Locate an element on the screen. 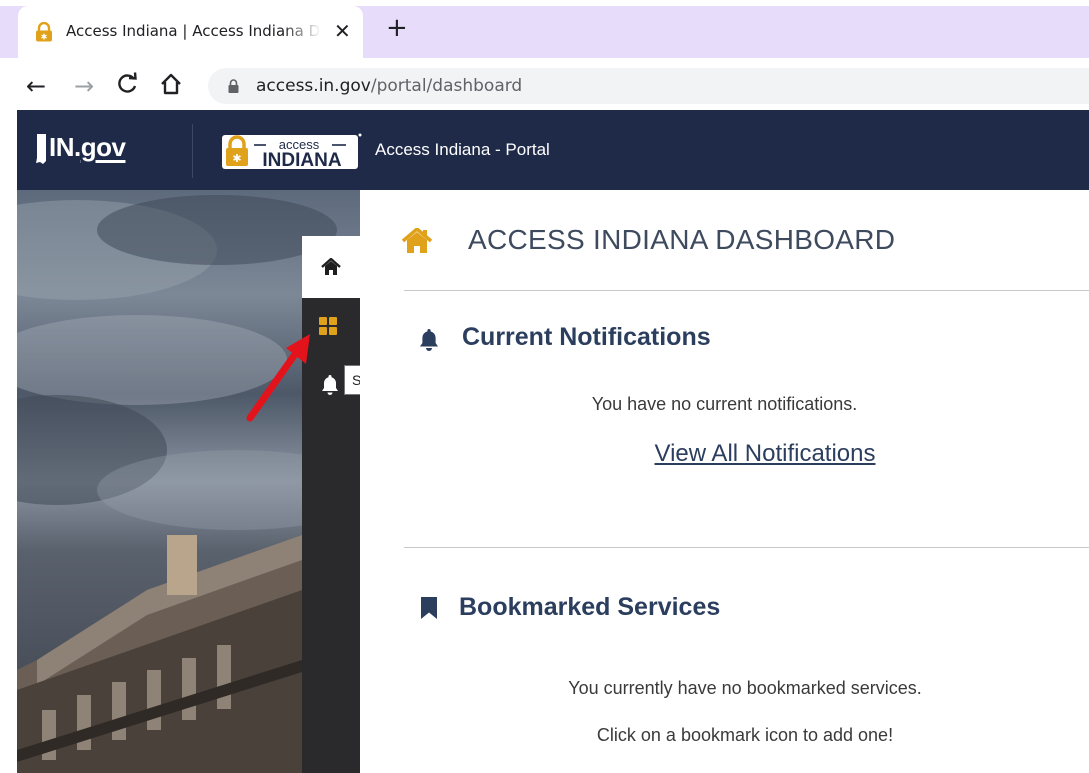  home-glyph-icon is located at coordinates (171, 84).